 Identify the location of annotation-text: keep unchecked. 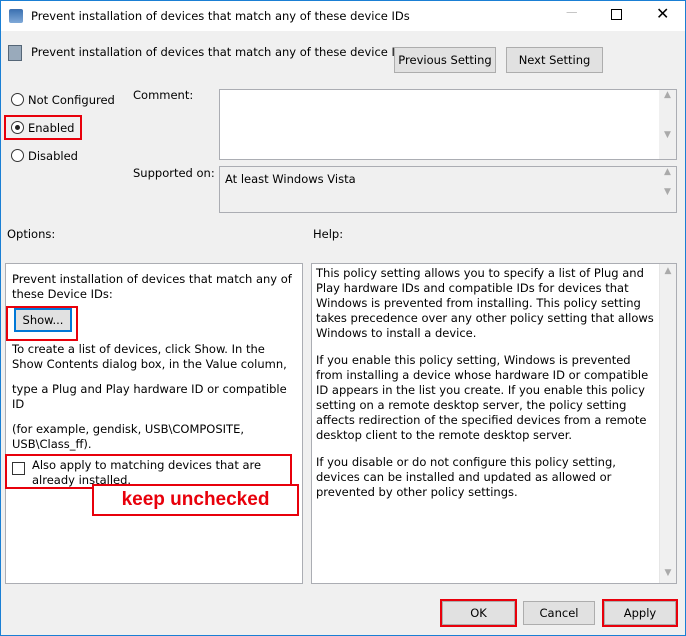
(195, 499).